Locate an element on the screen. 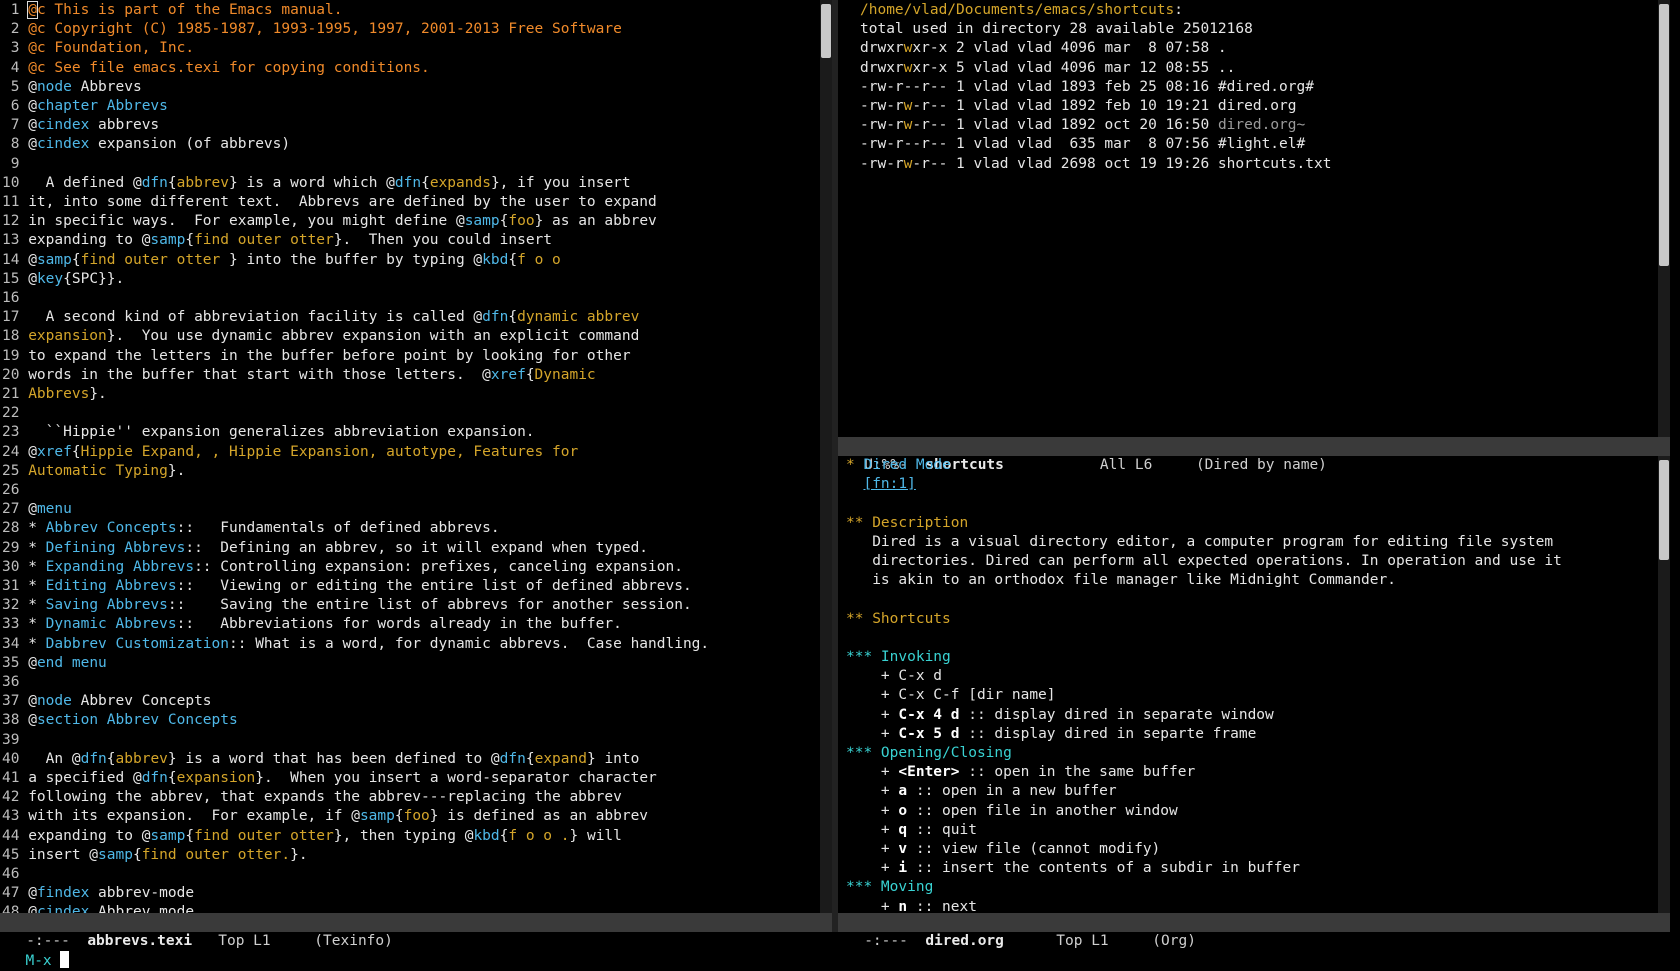  org-line: + C-x d is located at coordinates (894, 676).